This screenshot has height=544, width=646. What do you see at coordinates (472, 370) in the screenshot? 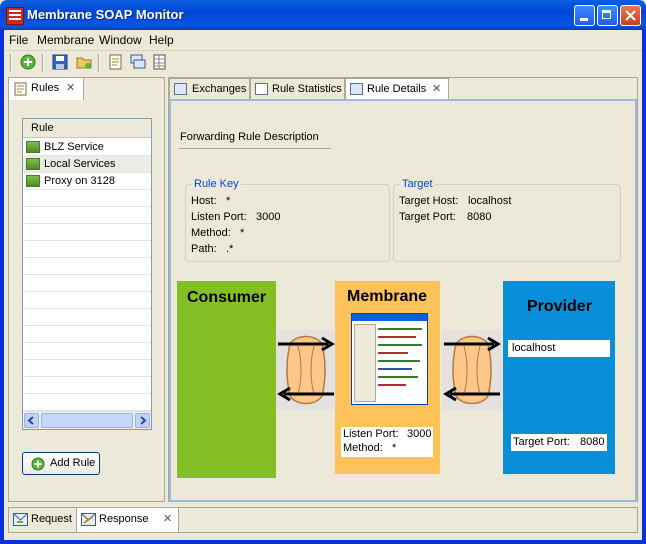
I see `membrane-provider-connector` at bounding box center [472, 370].